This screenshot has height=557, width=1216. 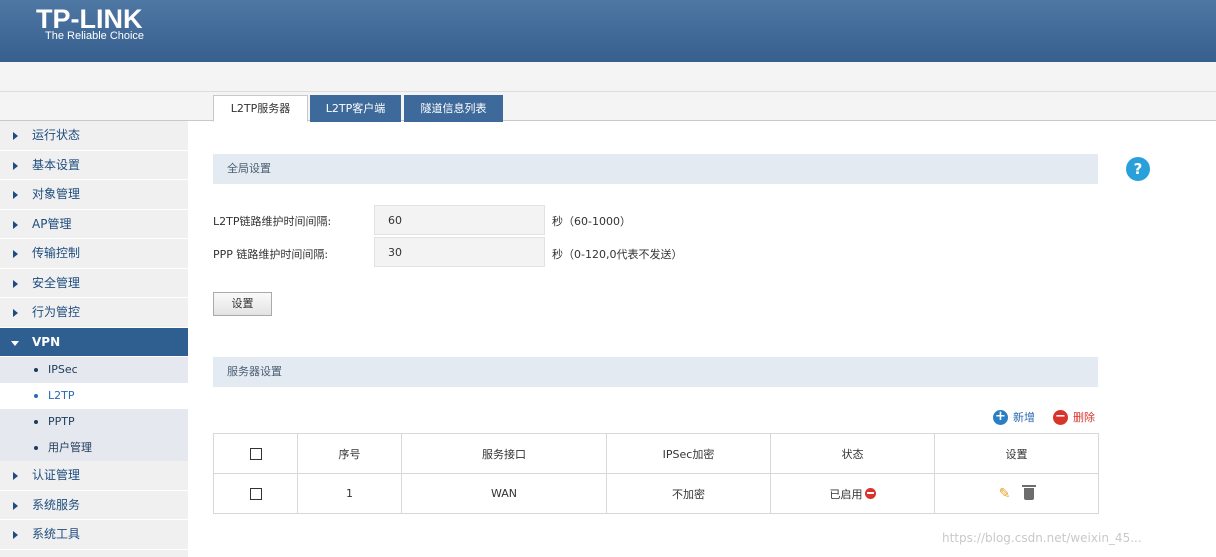 I want to click on column-header: 服务接口, so click(x=504, y=453).